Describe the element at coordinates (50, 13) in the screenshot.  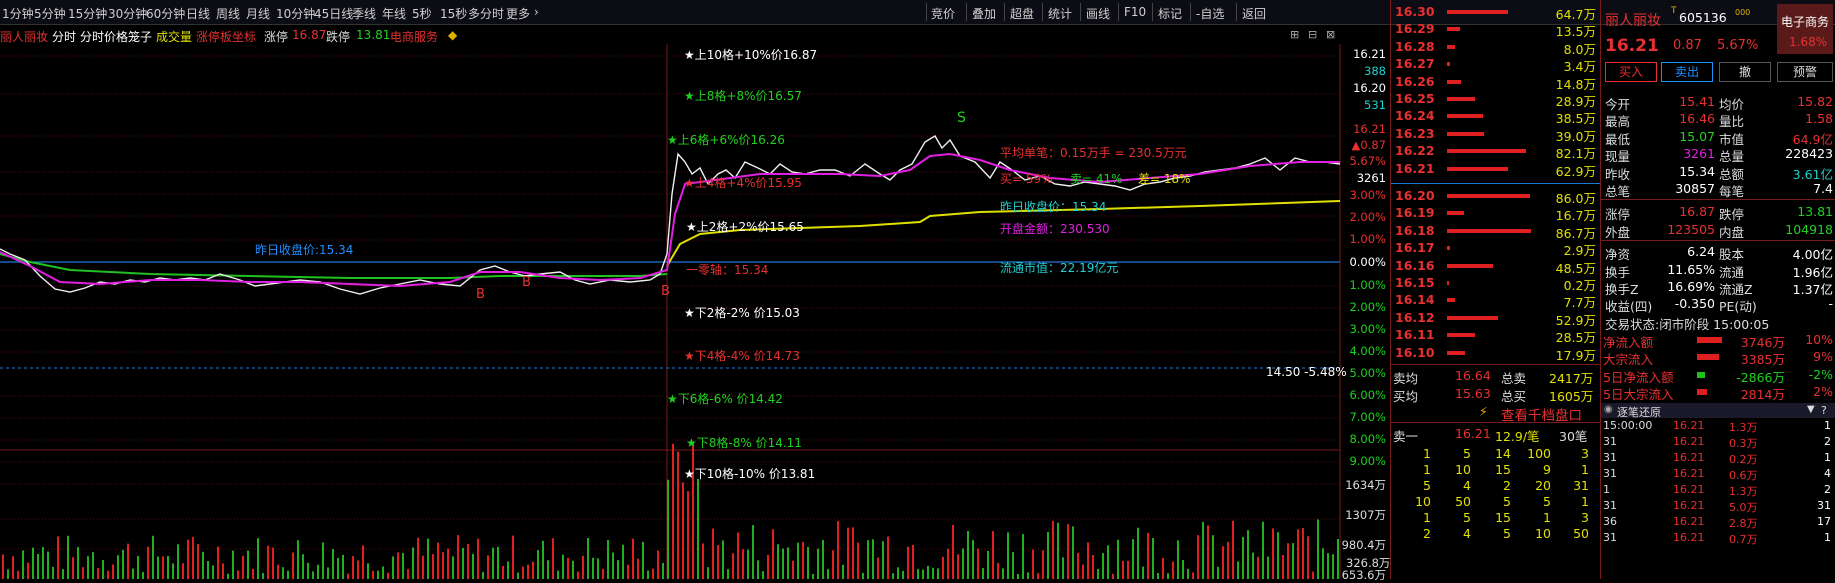
I see `period-5min: 5分钟` at that location.